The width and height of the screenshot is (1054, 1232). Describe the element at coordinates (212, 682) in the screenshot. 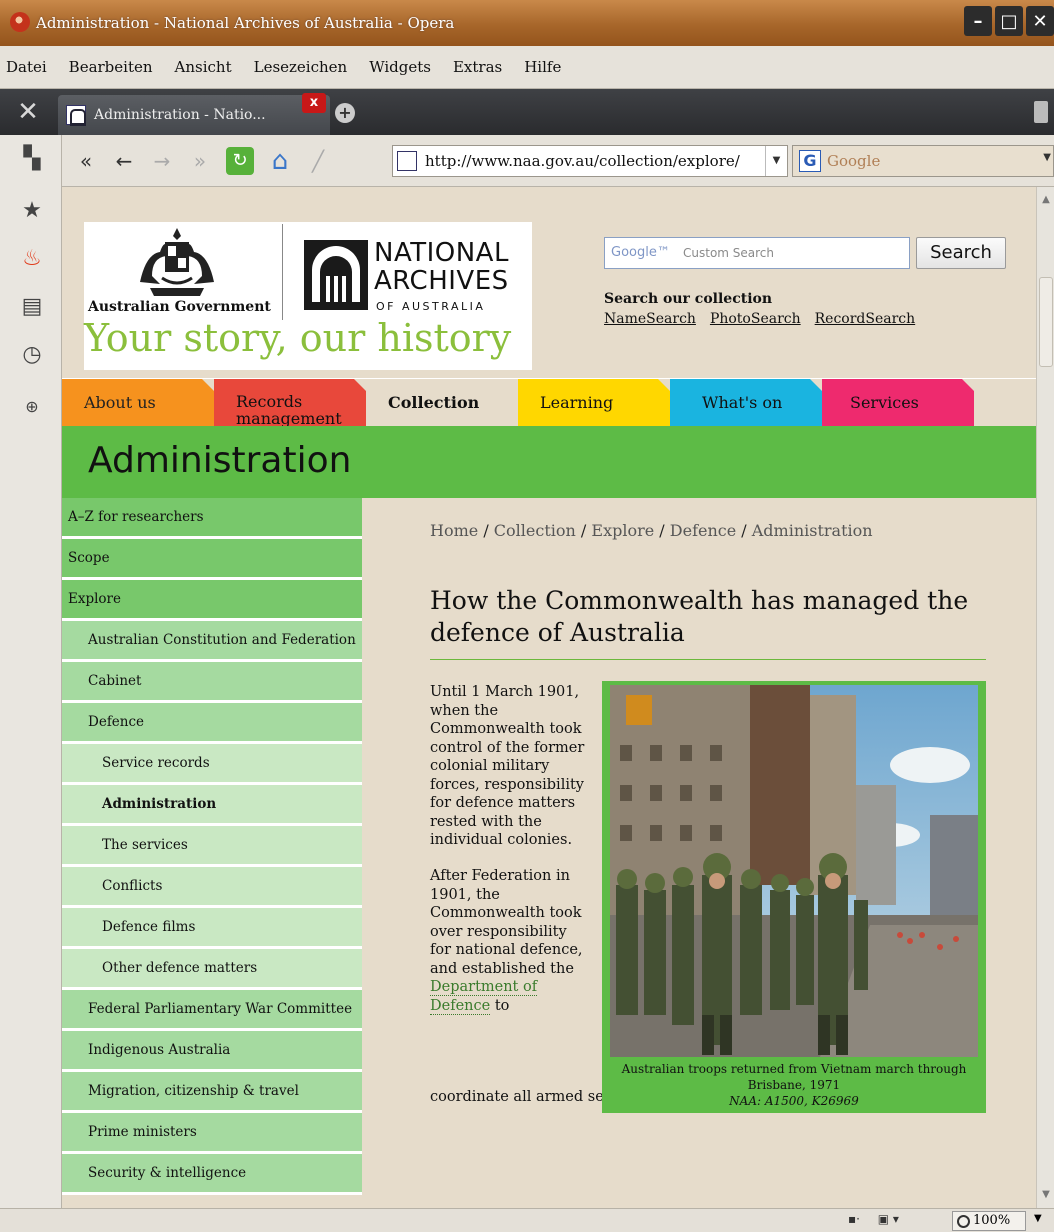

I see `sidebar-item: Cabinet` at that location.